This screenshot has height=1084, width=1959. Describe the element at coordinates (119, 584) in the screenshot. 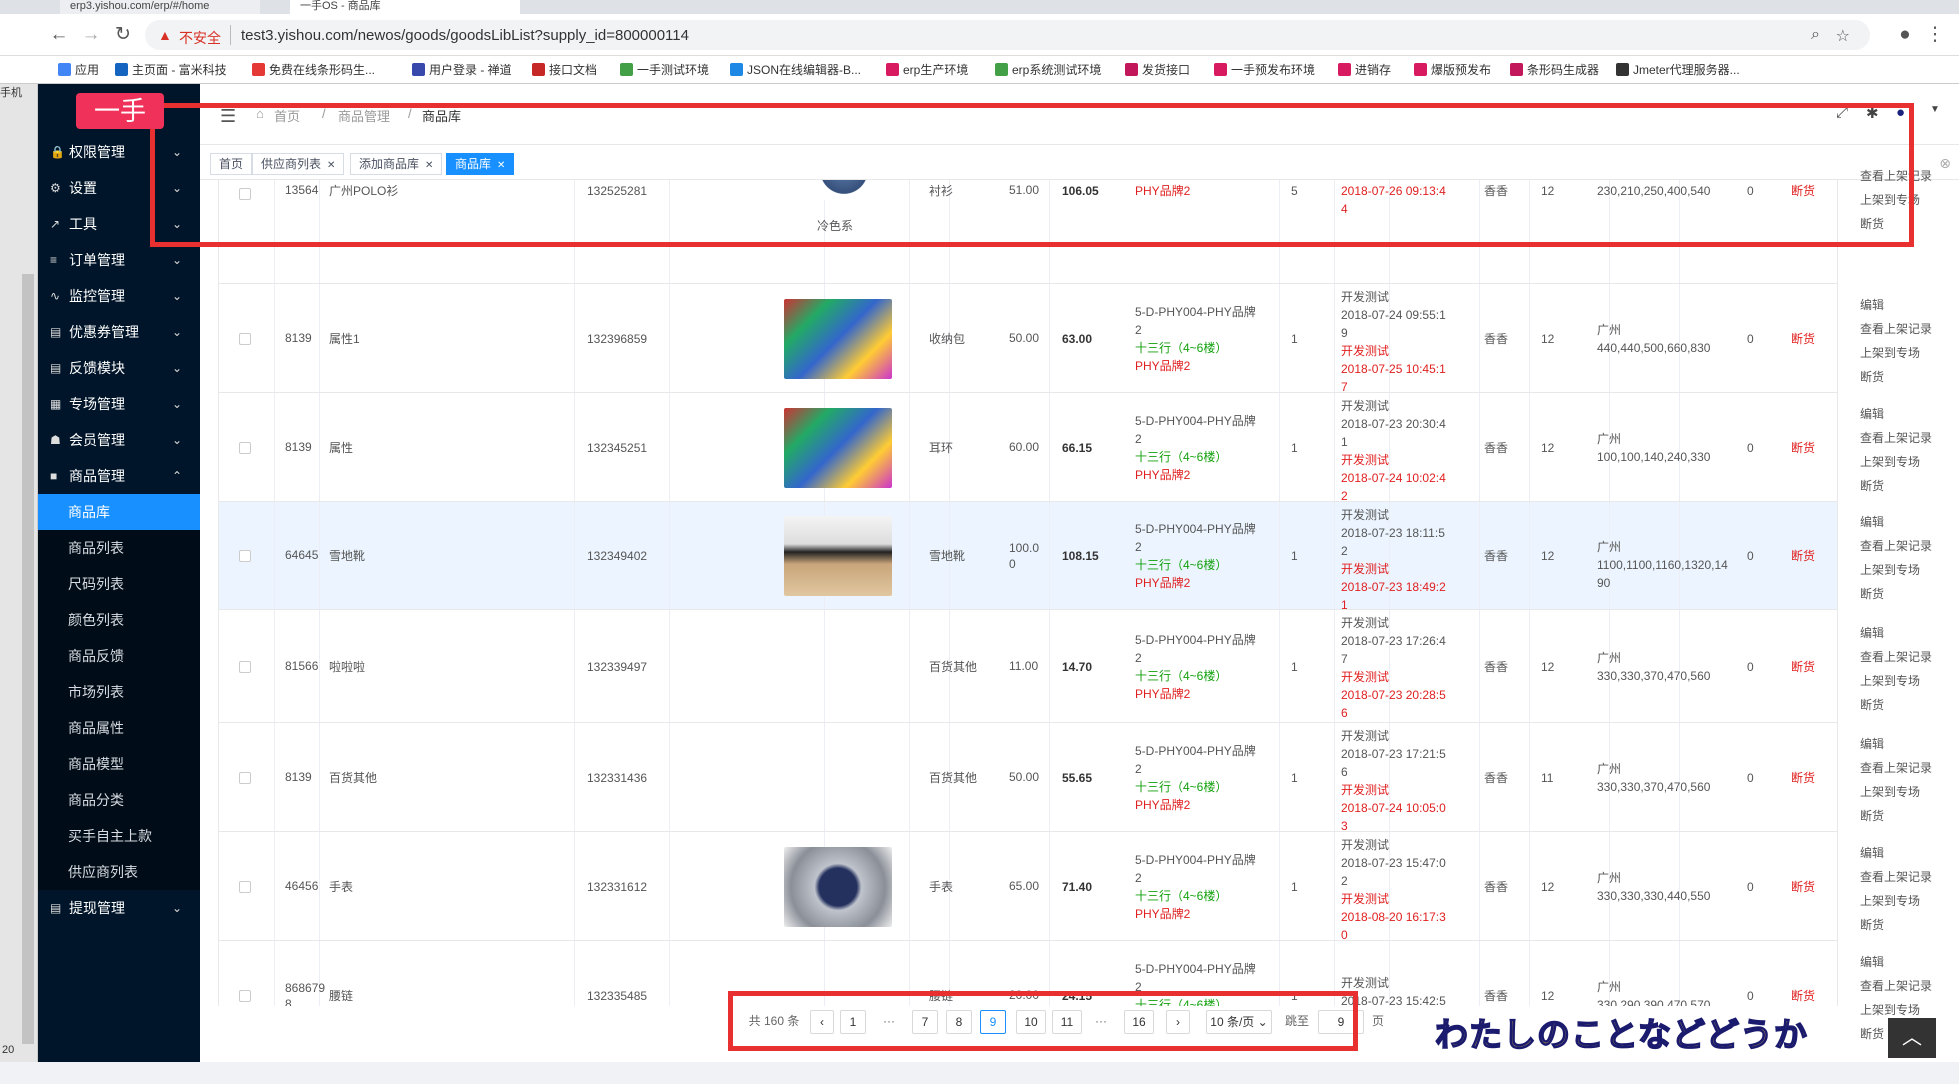

I see `submenu-item: 尺码列表` at that location.